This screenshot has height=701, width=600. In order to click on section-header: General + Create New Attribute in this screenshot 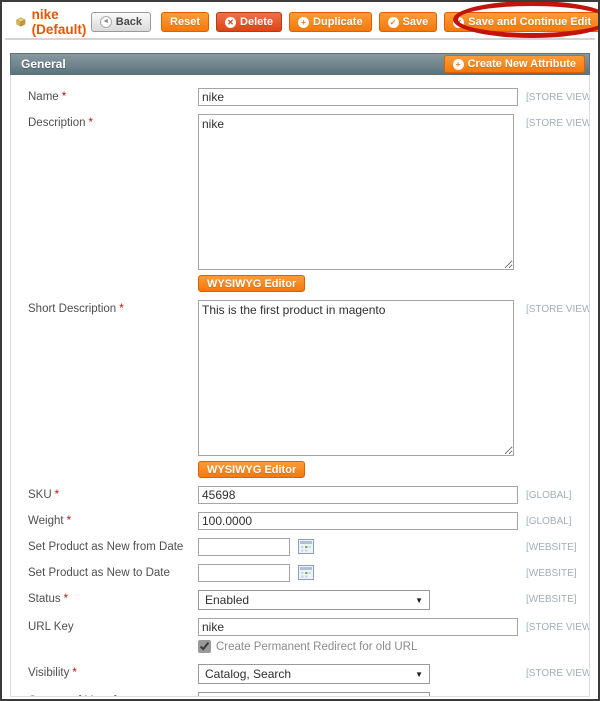, I will do `click(300, 64)`.